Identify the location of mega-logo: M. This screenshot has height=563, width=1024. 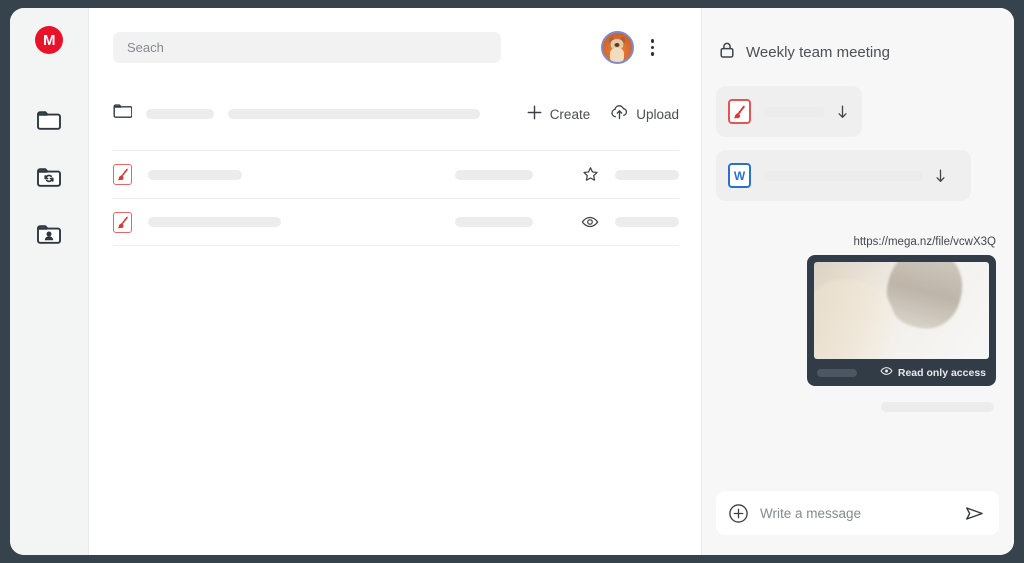
(49, 40).